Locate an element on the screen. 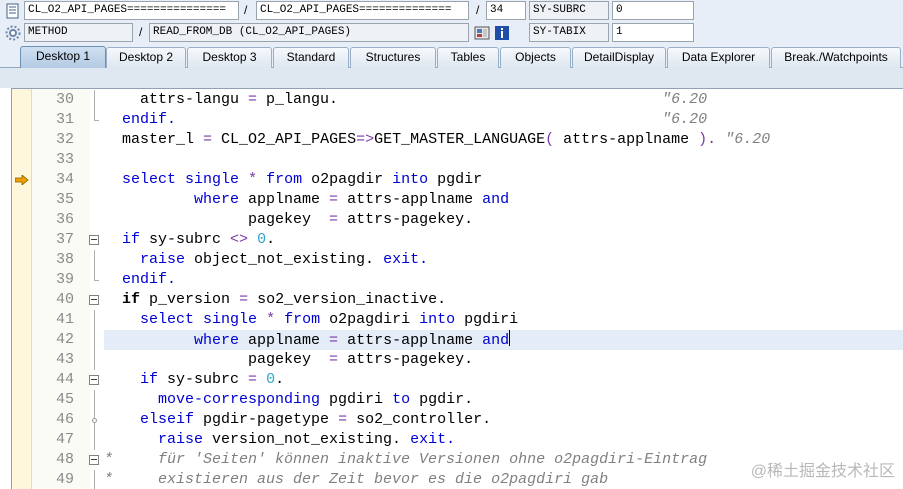 Image resolution: width=903 pixels, height=489 pixels. line-number: 36 is located at coordinates (64, 219).